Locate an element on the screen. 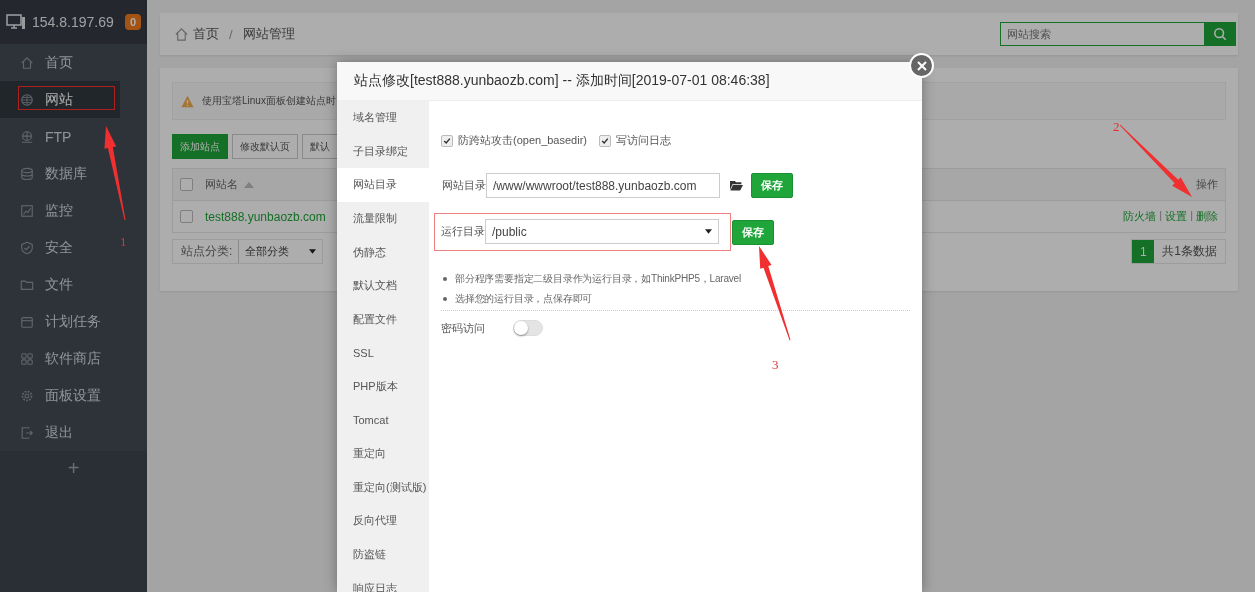 The image size is (1255, 592). dialog-tab: 默认文档 is located at coordinates (383, 285).